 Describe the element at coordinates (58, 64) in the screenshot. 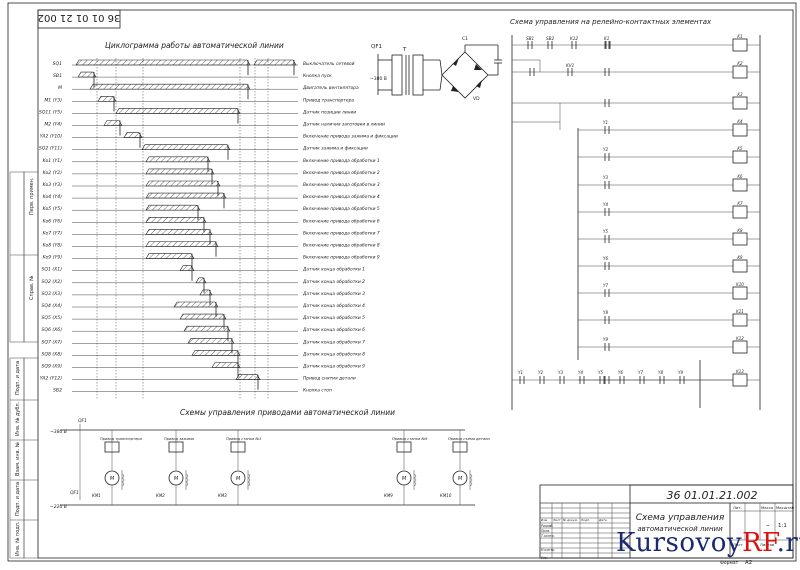

I see `cyclogram-row-code: SQ1` at that location.